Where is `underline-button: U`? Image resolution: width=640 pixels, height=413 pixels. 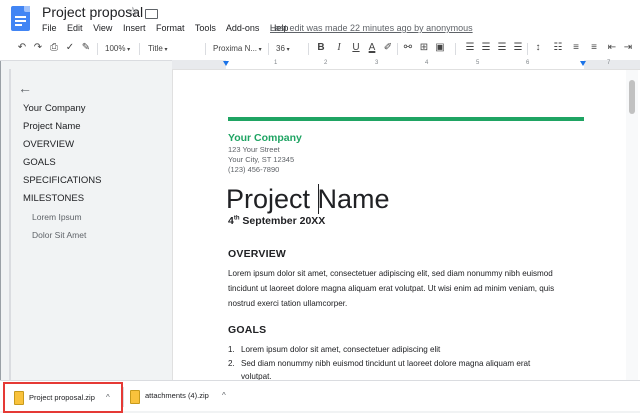
underline-button: U is located at coordinates (356, 48).